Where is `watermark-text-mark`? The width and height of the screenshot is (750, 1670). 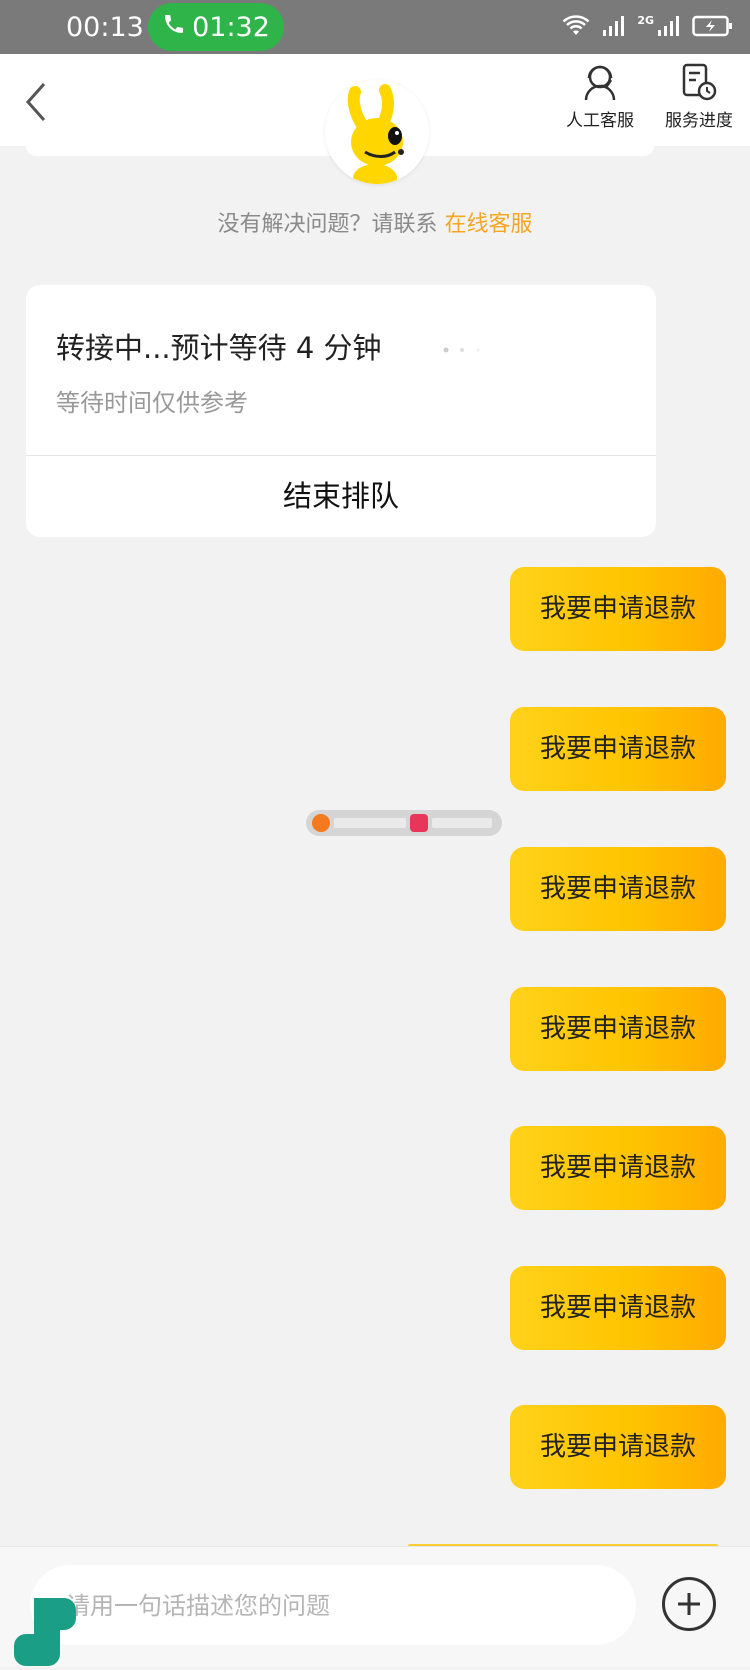
watermark-text-mark is located at coordinates (370, 823).